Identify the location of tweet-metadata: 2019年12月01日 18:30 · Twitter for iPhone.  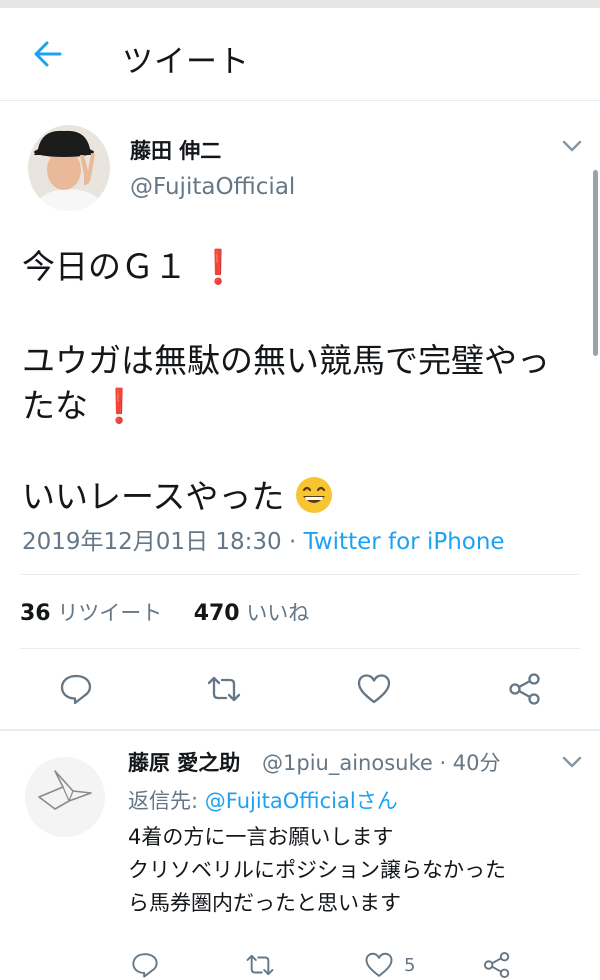
(263, 539).